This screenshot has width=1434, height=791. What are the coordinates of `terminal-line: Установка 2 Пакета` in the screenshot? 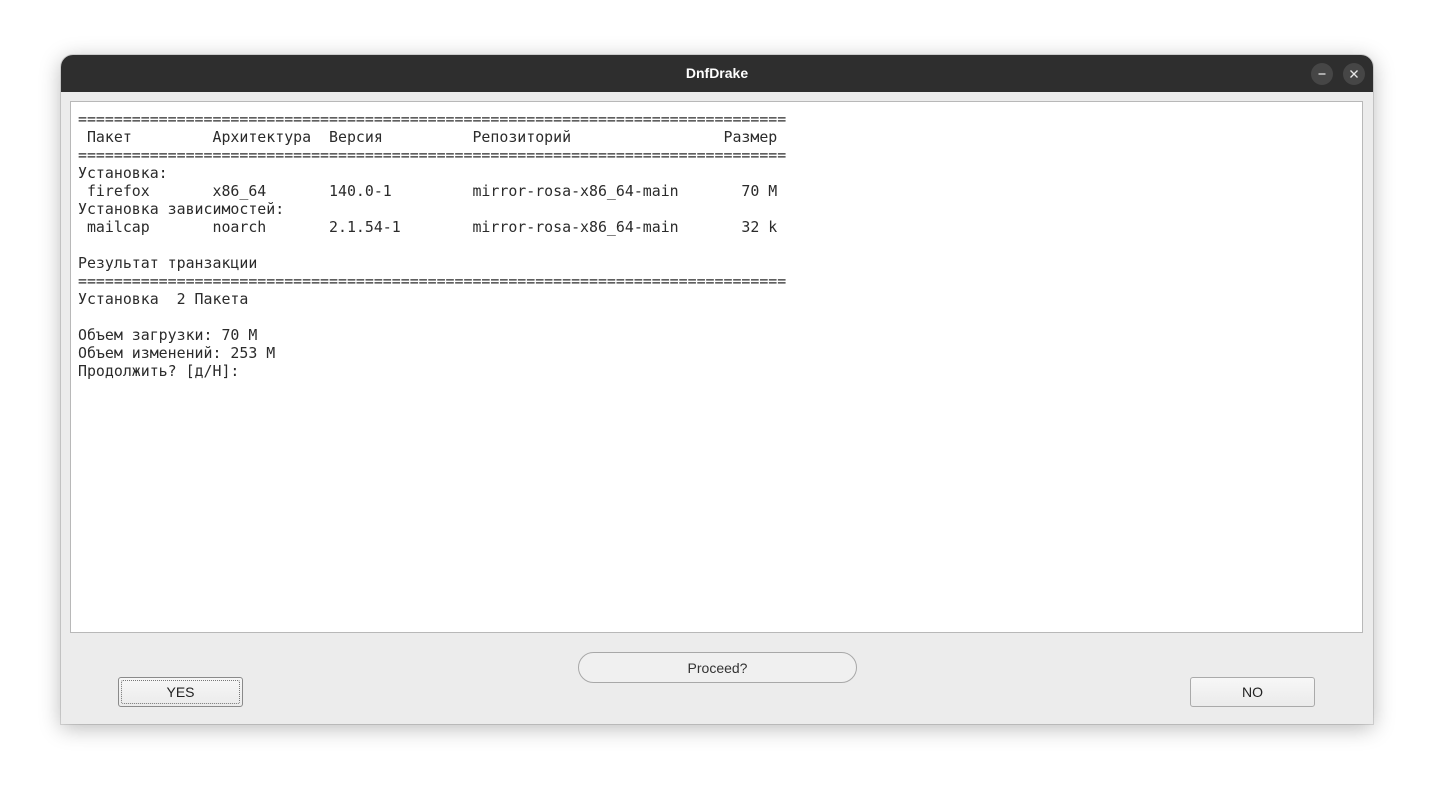 It's located at (163, 299).